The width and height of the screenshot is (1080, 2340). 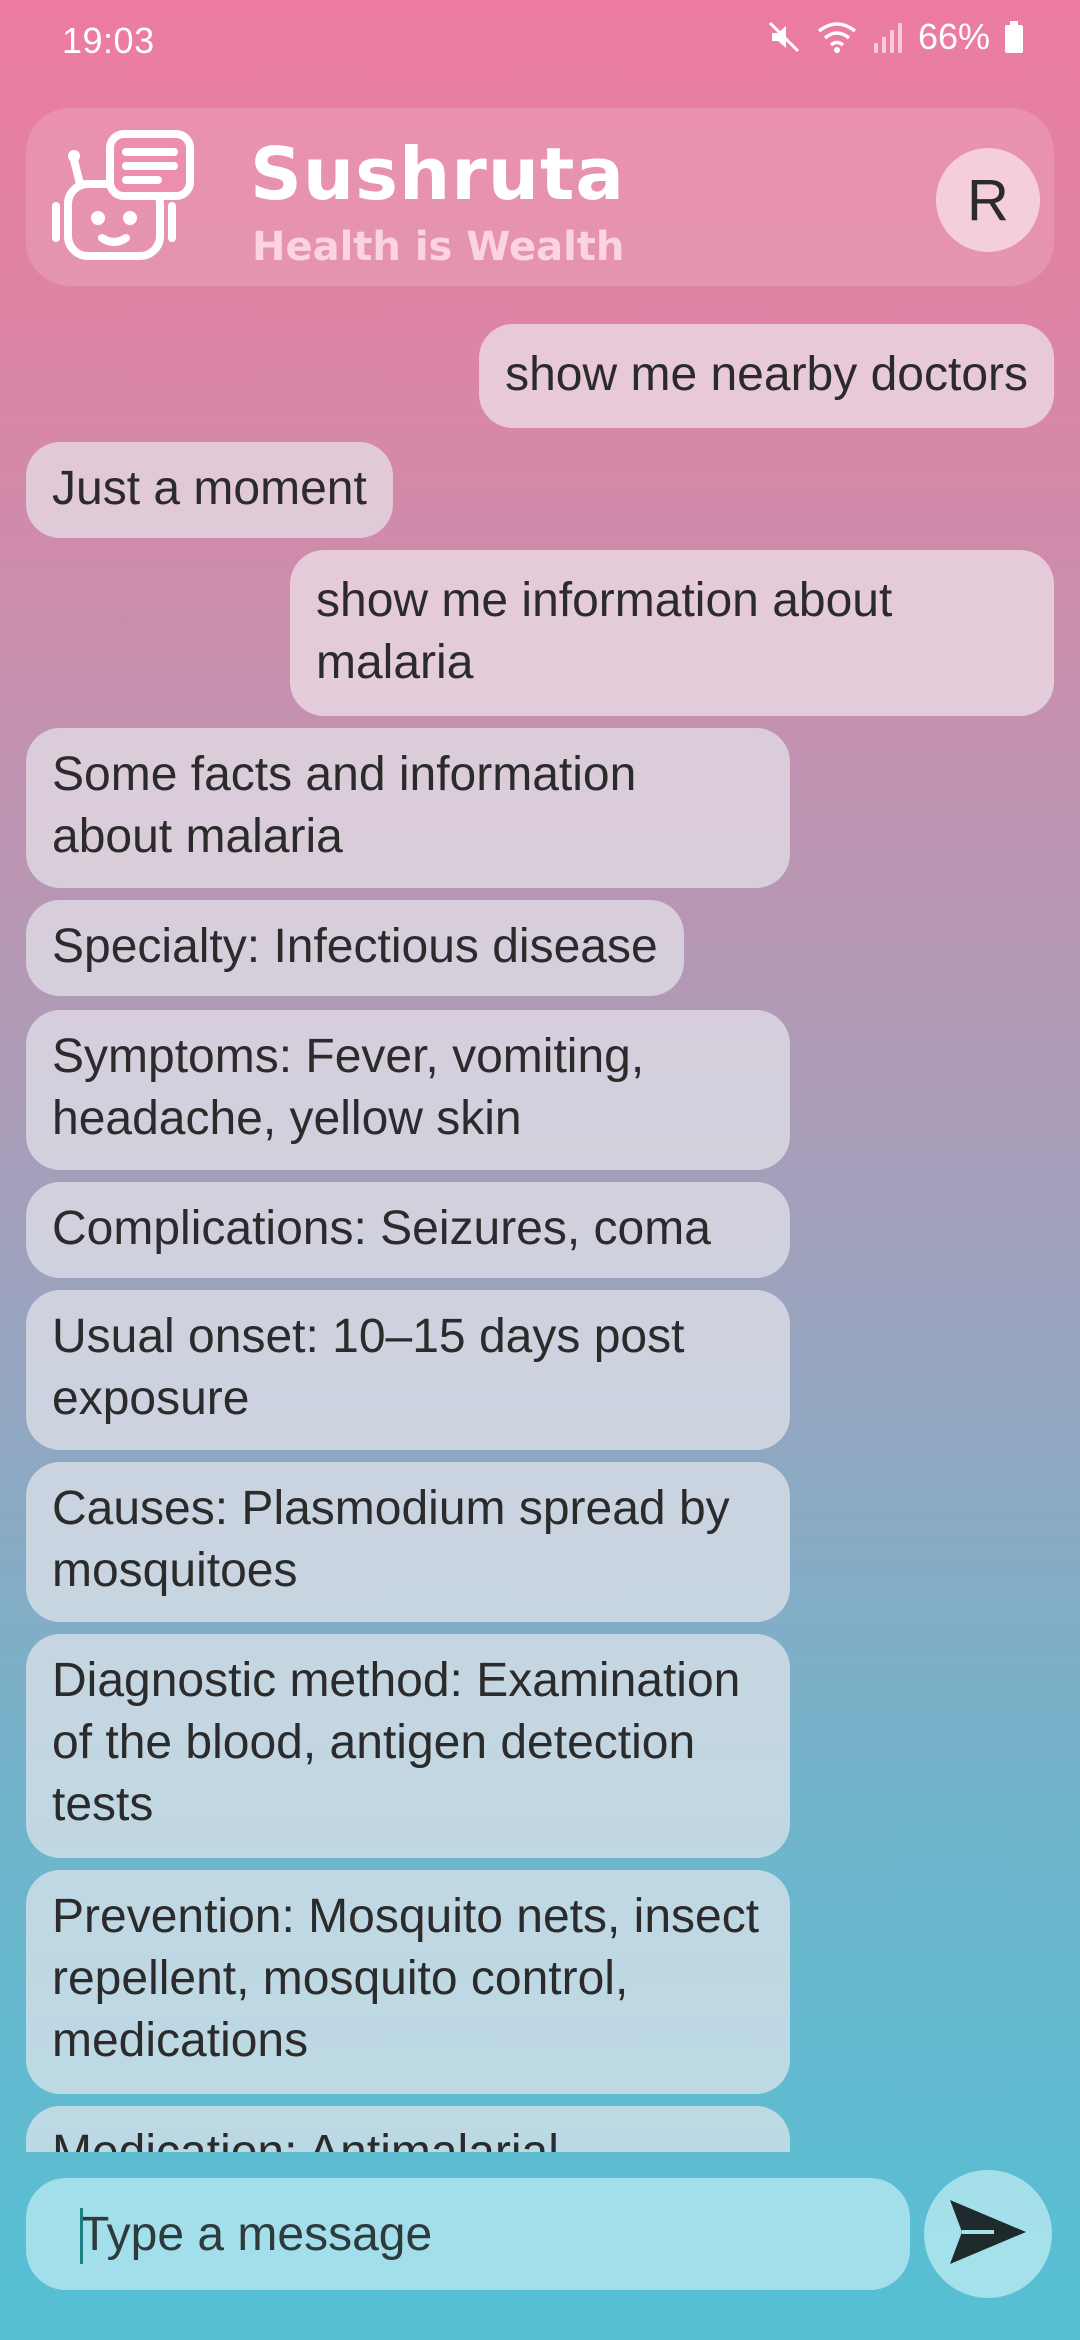 I want to click on robot-chat-icon, so click(x=118, y=198).